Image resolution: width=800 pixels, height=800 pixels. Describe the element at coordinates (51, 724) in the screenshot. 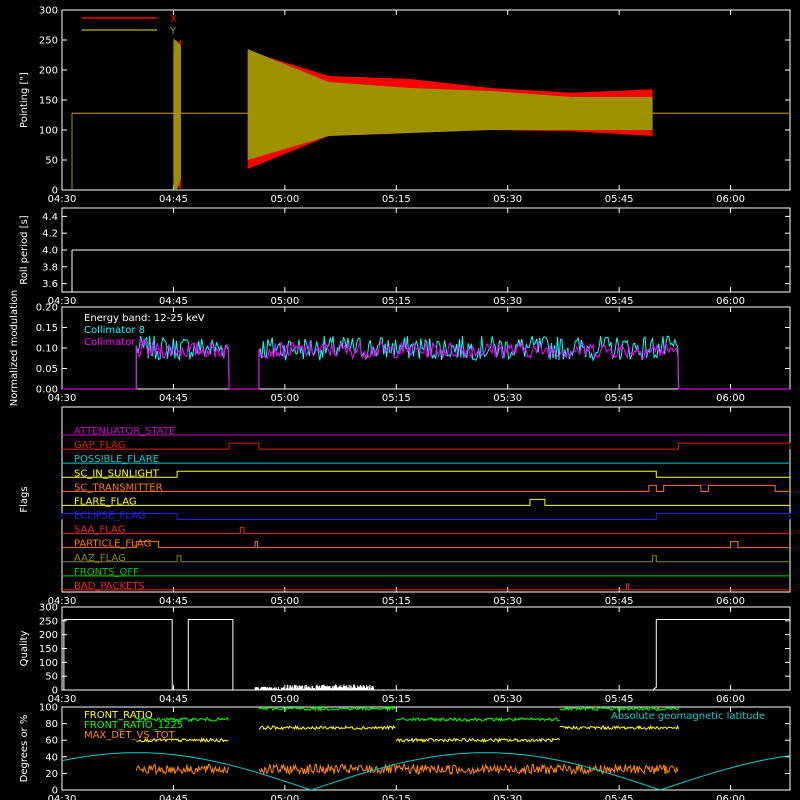

I see `y-tick-label: 80` at that location.